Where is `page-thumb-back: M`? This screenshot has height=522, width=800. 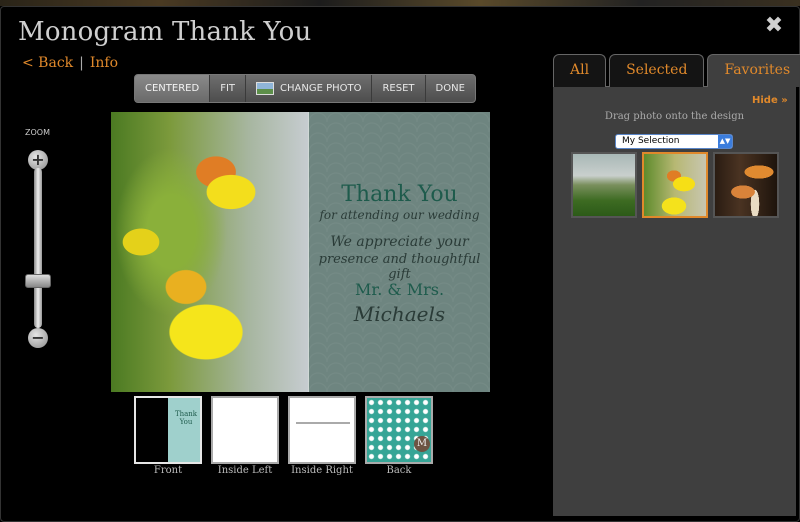
page-thumb-back: M is located at coordinates (399, 430).